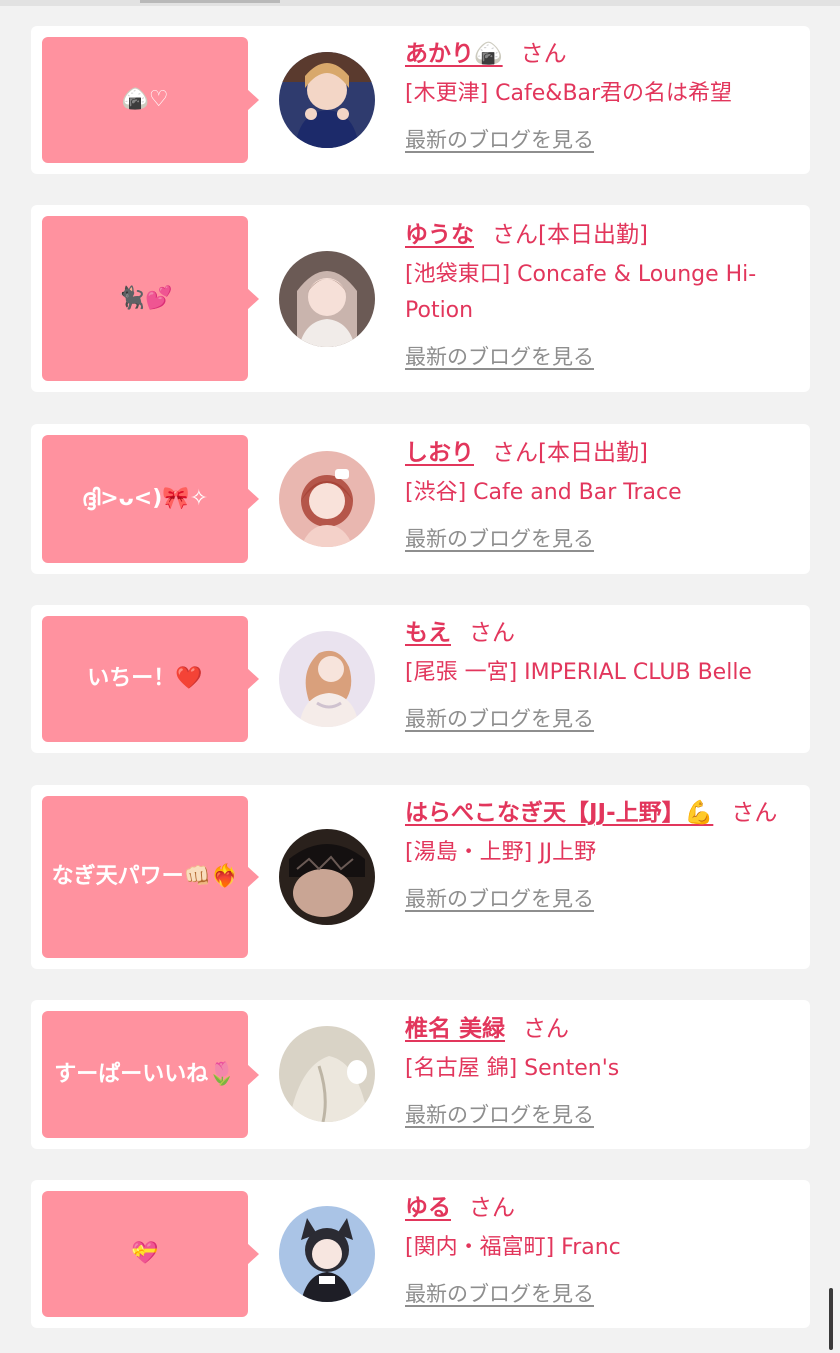  I want to click on shop-label: [渋谷] Cafe and Bar Trace, so click(543, 492).